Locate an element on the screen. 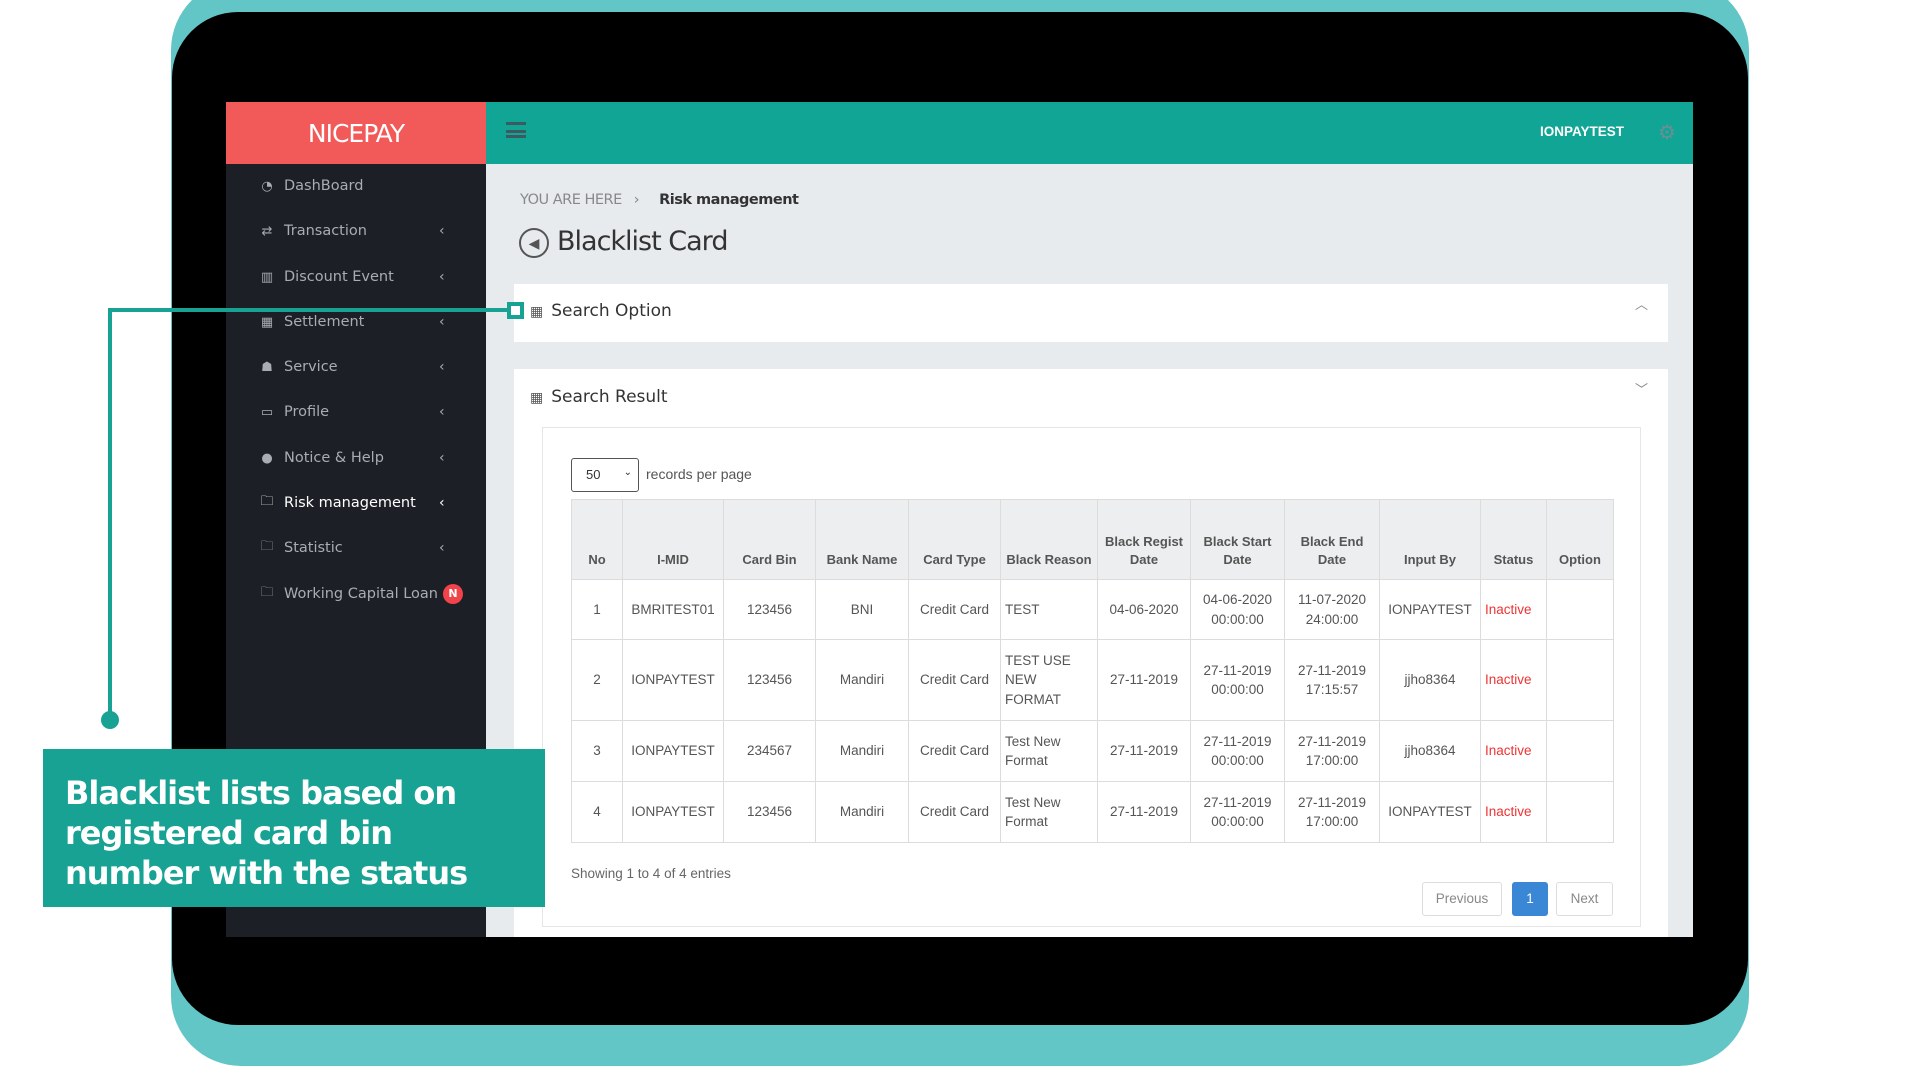  table-cell: 234567 is located at coordinates (769, 751).